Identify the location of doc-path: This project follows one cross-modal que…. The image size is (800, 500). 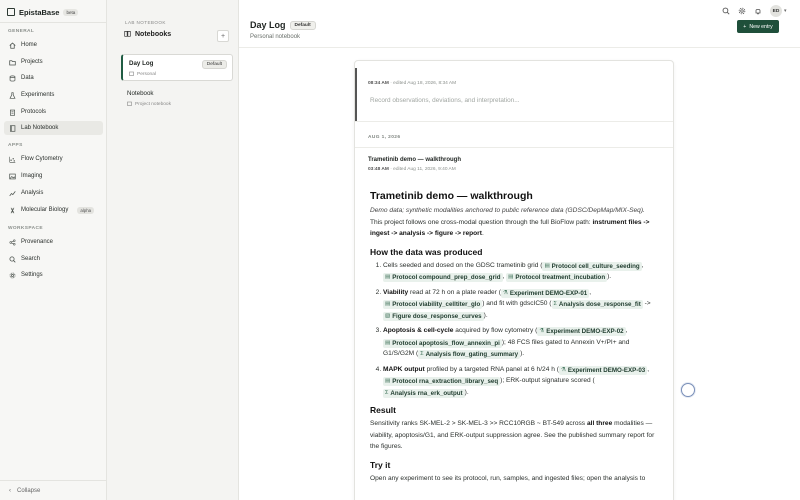
(515, 228).